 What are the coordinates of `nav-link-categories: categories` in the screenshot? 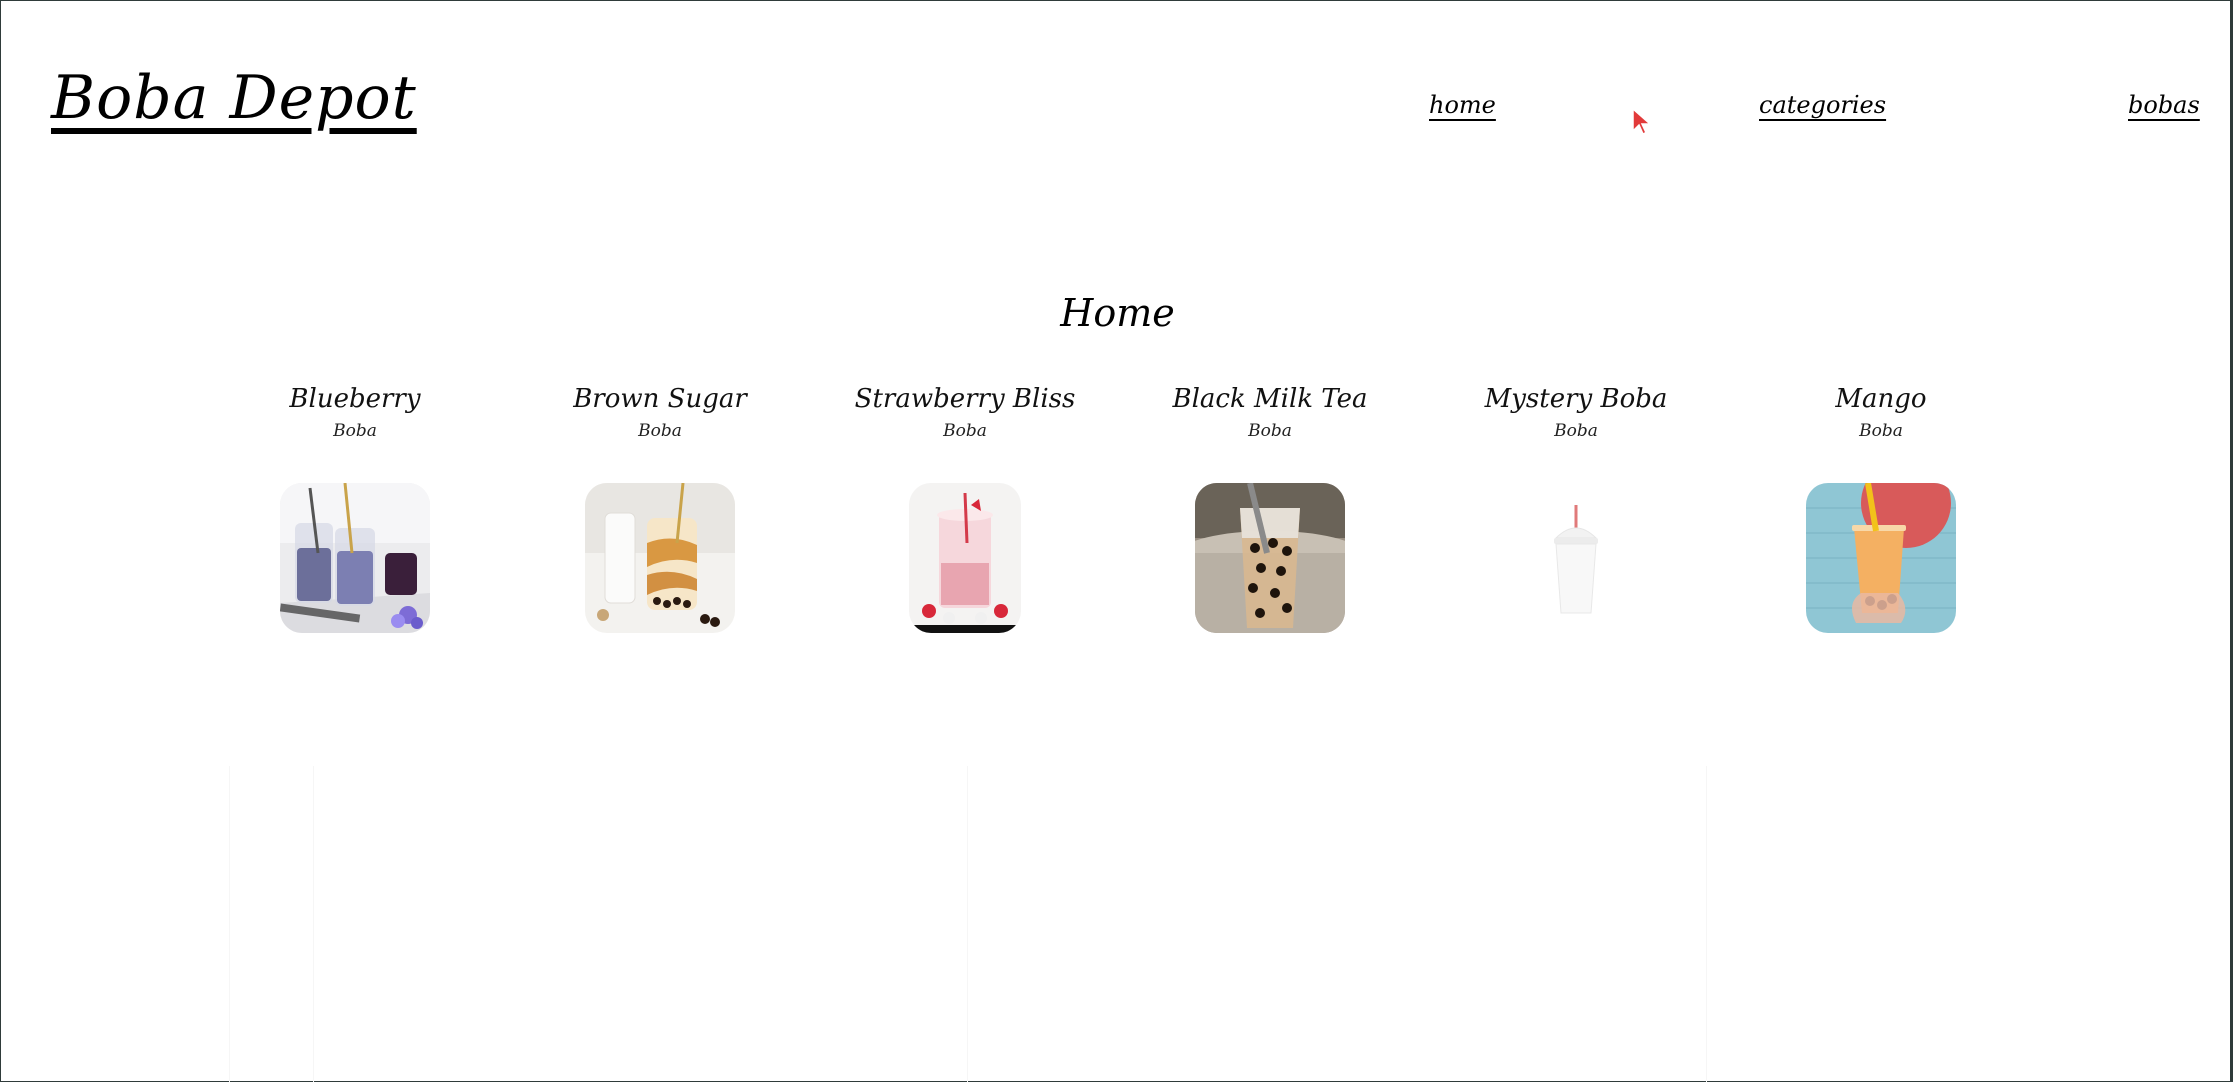 It's located at (1822, 105).